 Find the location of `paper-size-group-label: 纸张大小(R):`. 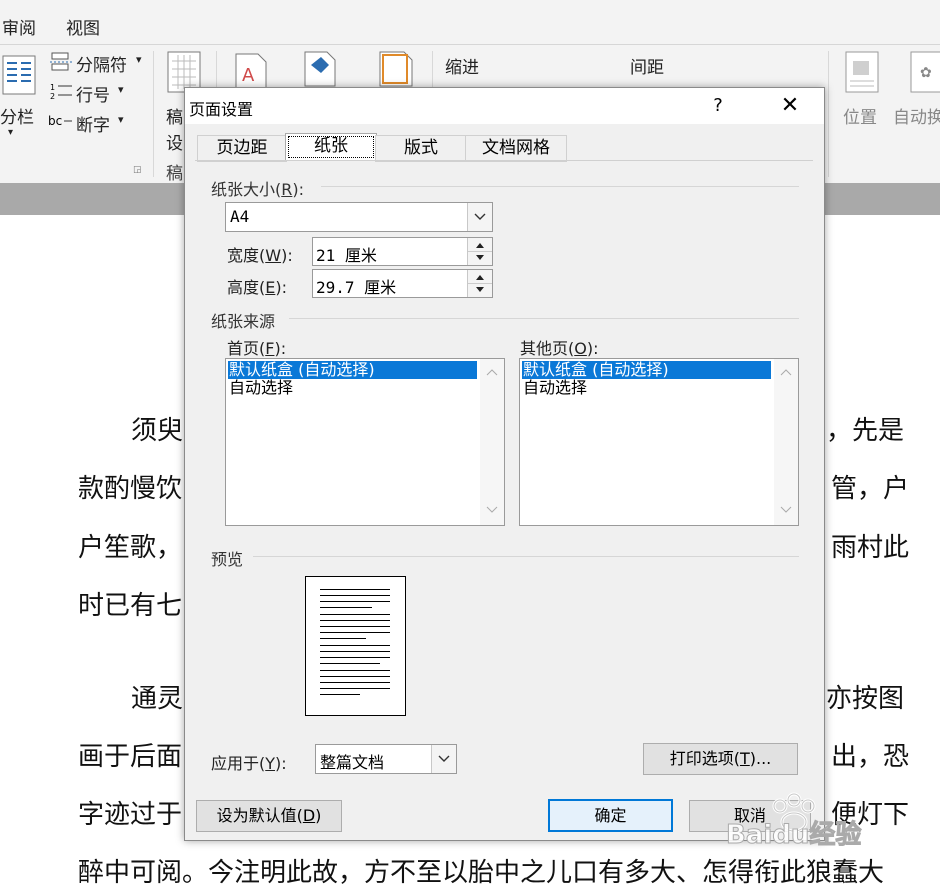

paper-size-group-label: 纸张大小(R): is located at coordinates (258, 189).